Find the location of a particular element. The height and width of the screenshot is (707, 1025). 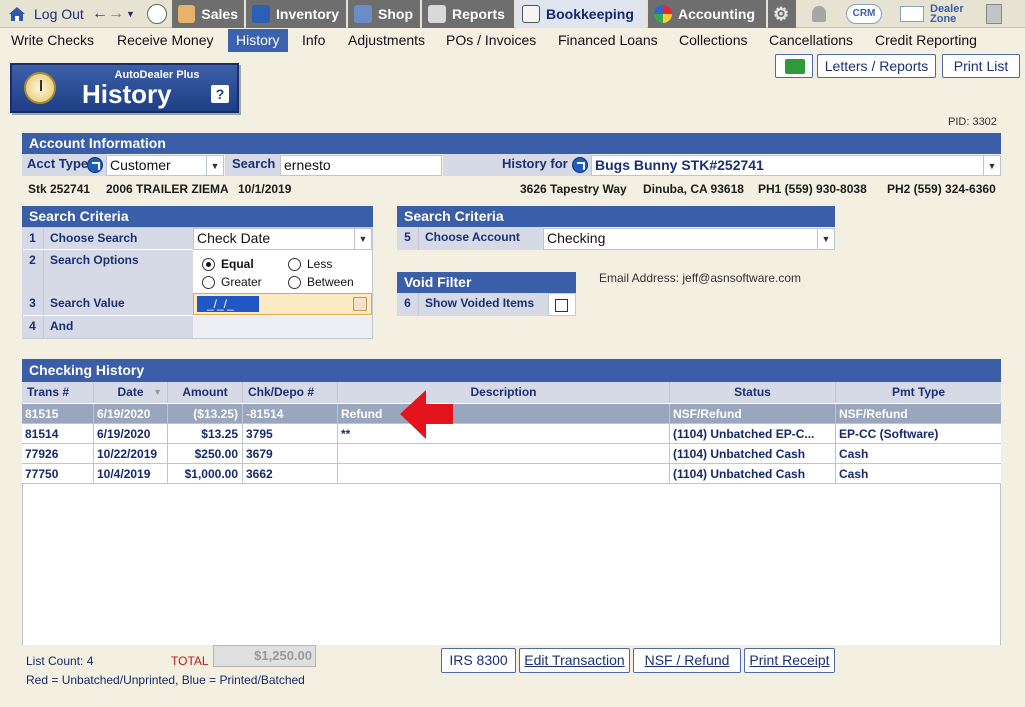

subnav-pos-invoices: POs / Invoices is located at coordinates (491, 40).